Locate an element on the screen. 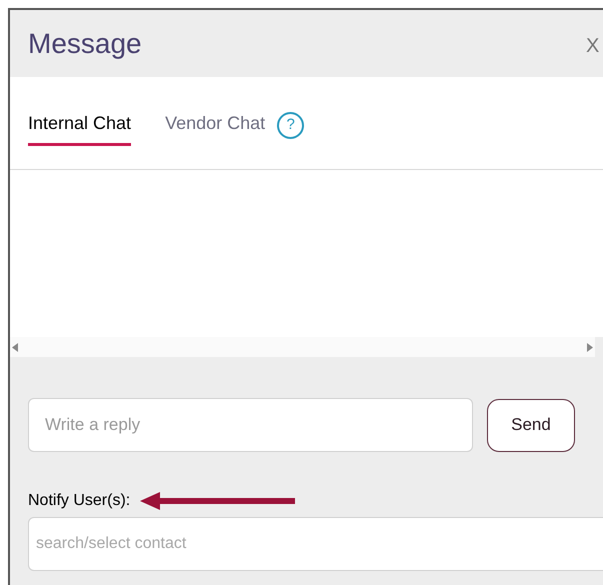 Image resolution: width=603 pixels, height=585 pixels. scroll-left-icon is located at coordinates (15, 347).